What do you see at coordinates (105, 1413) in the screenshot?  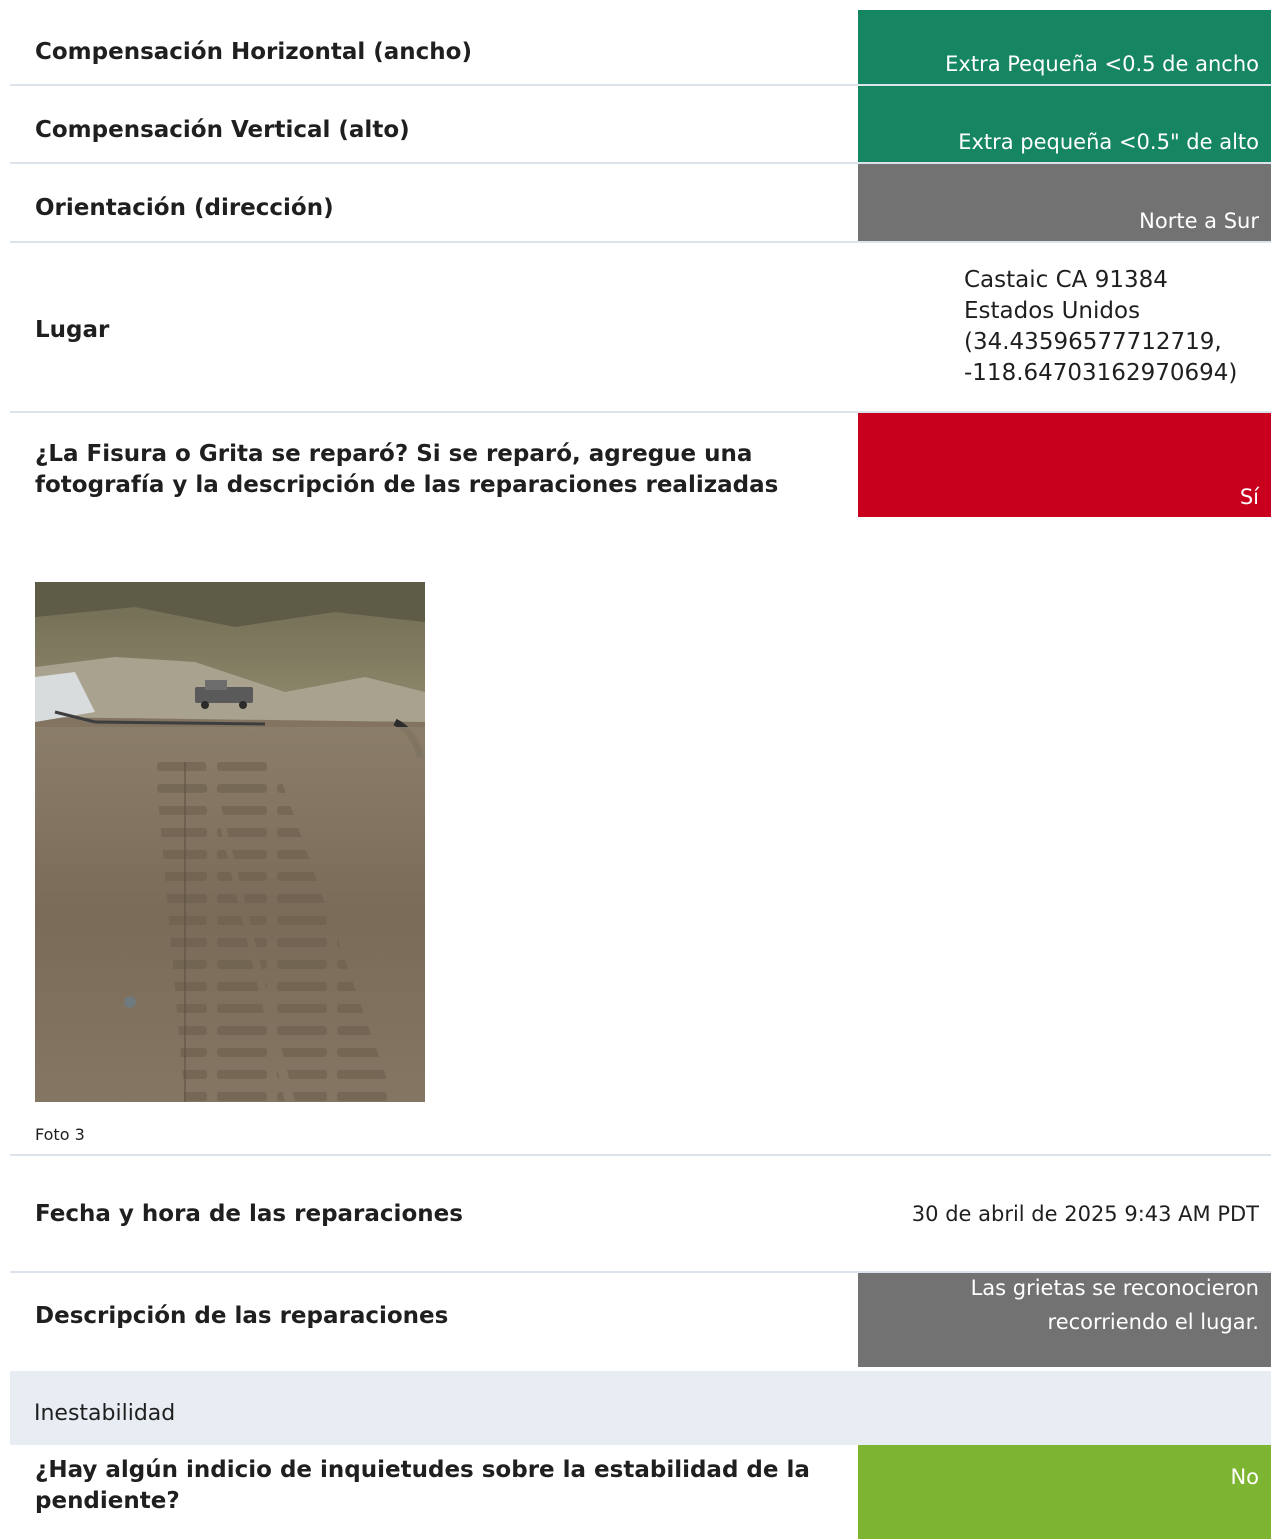 I see `section-title: Inestabilidad` at bounding box center [105, 1413].